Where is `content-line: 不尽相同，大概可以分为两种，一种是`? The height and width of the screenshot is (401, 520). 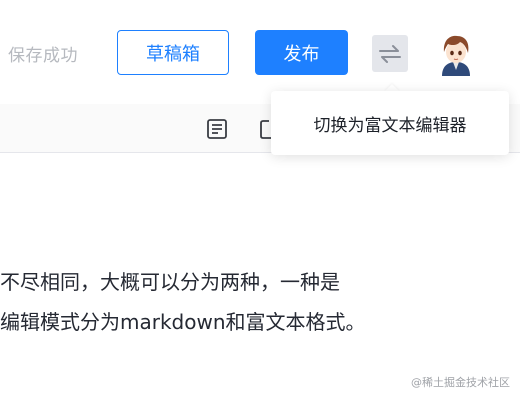 content-line: 不尽相同，大概可以分为两种，一种是 is located at coordinates (170, 282).